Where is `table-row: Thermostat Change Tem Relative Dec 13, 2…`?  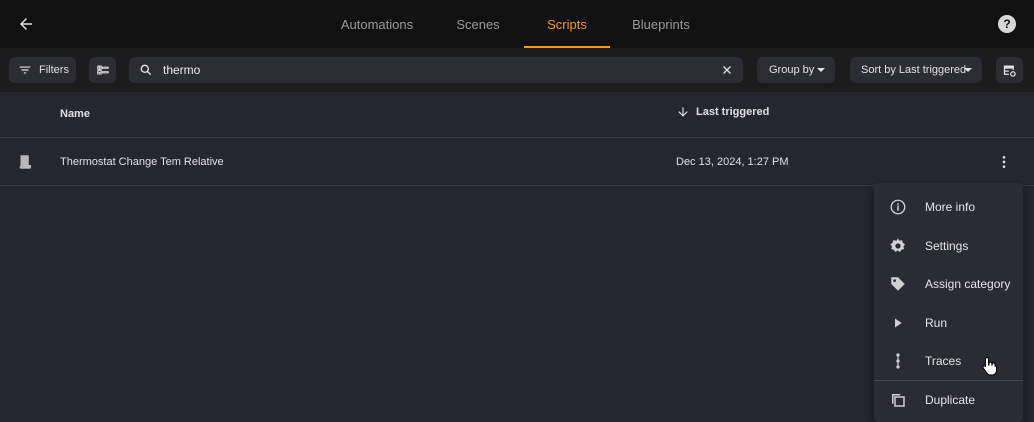 table-row: Thermostat Change Tem Relative Dec 13, 2… is located at coordinates (517, 162).